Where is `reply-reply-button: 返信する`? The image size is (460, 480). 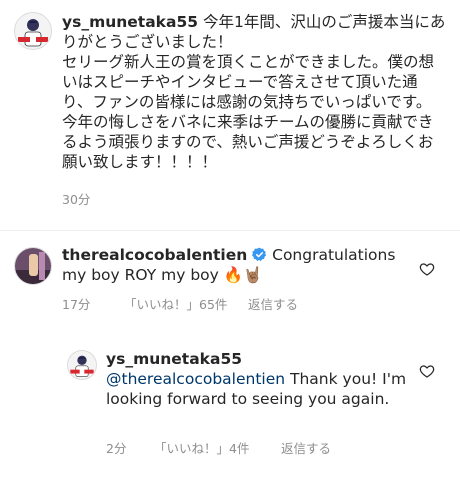 reply-reply-button: 返信する is located at coordinates (306, 449).